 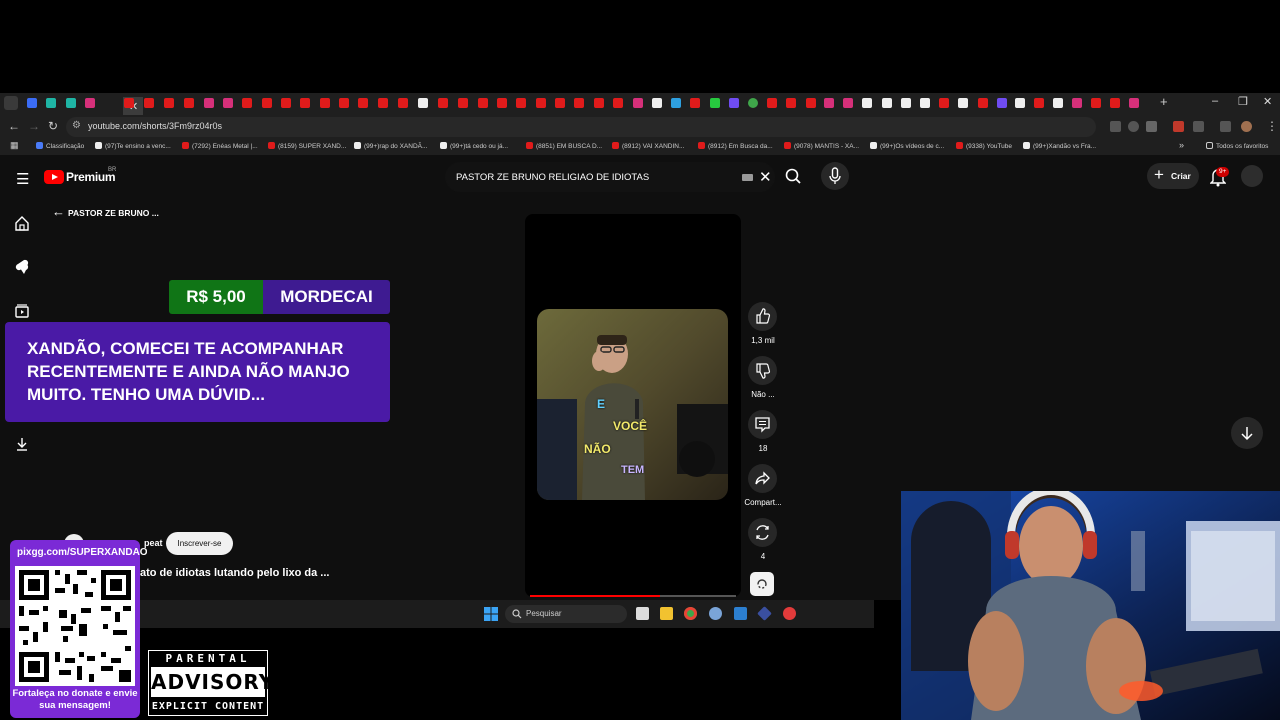 I want to click on app-icon, so click(x=740, y=613).